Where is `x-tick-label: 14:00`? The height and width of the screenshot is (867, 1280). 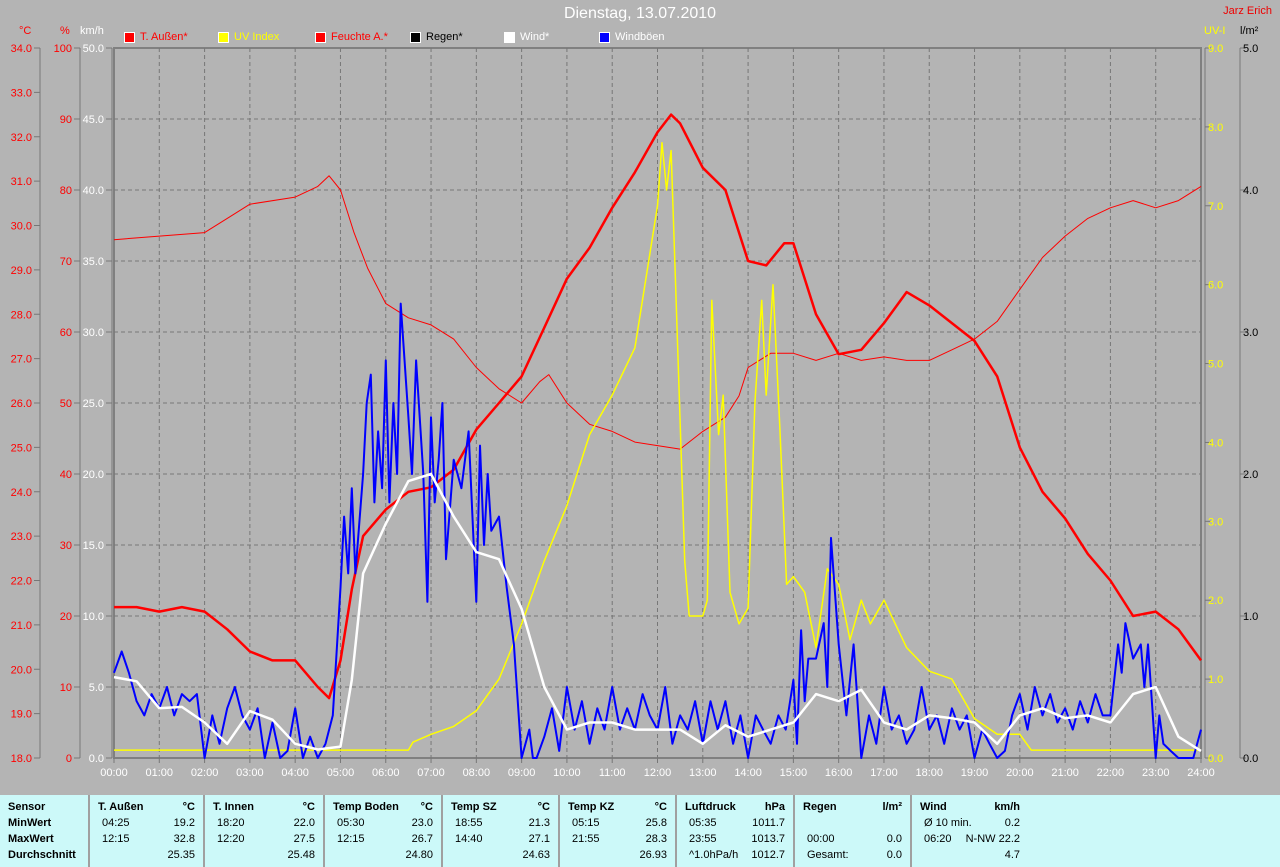 x-tick-label: 14:00 is located at coordinates (748, 773).